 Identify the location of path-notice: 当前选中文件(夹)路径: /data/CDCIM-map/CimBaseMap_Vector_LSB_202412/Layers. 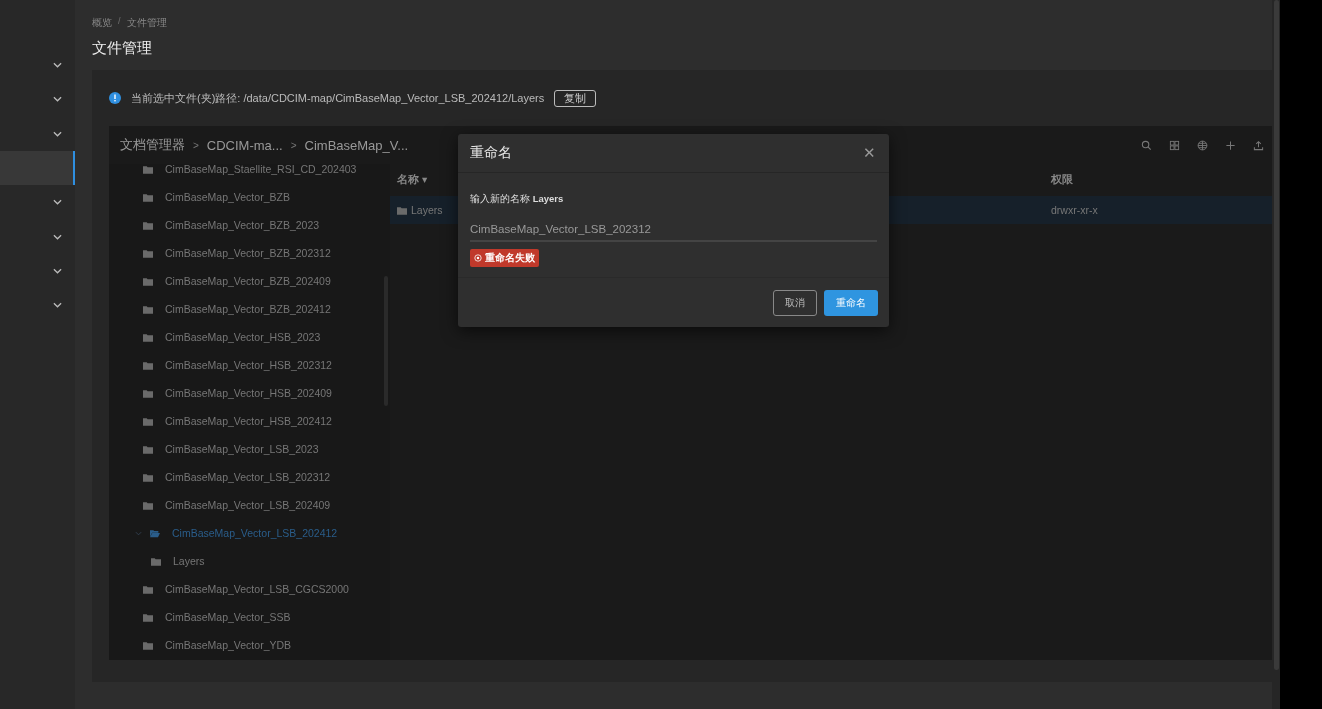
(338, 98).